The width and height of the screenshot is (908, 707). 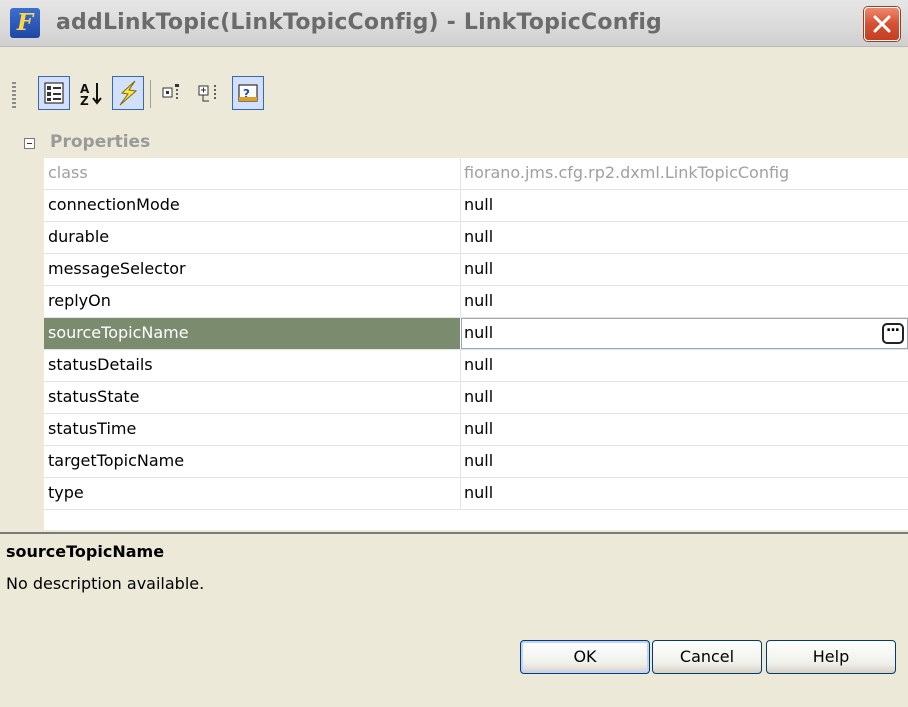 I want to click on description-title: sourceTopicName, so click(x=85, y=551).